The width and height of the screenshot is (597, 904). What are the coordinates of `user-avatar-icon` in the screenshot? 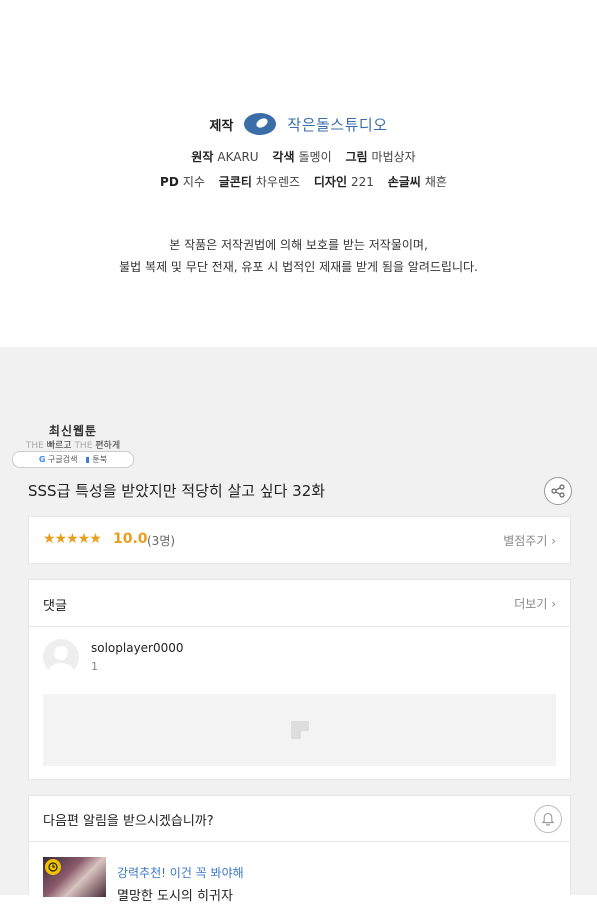 It's located at (61, 660).